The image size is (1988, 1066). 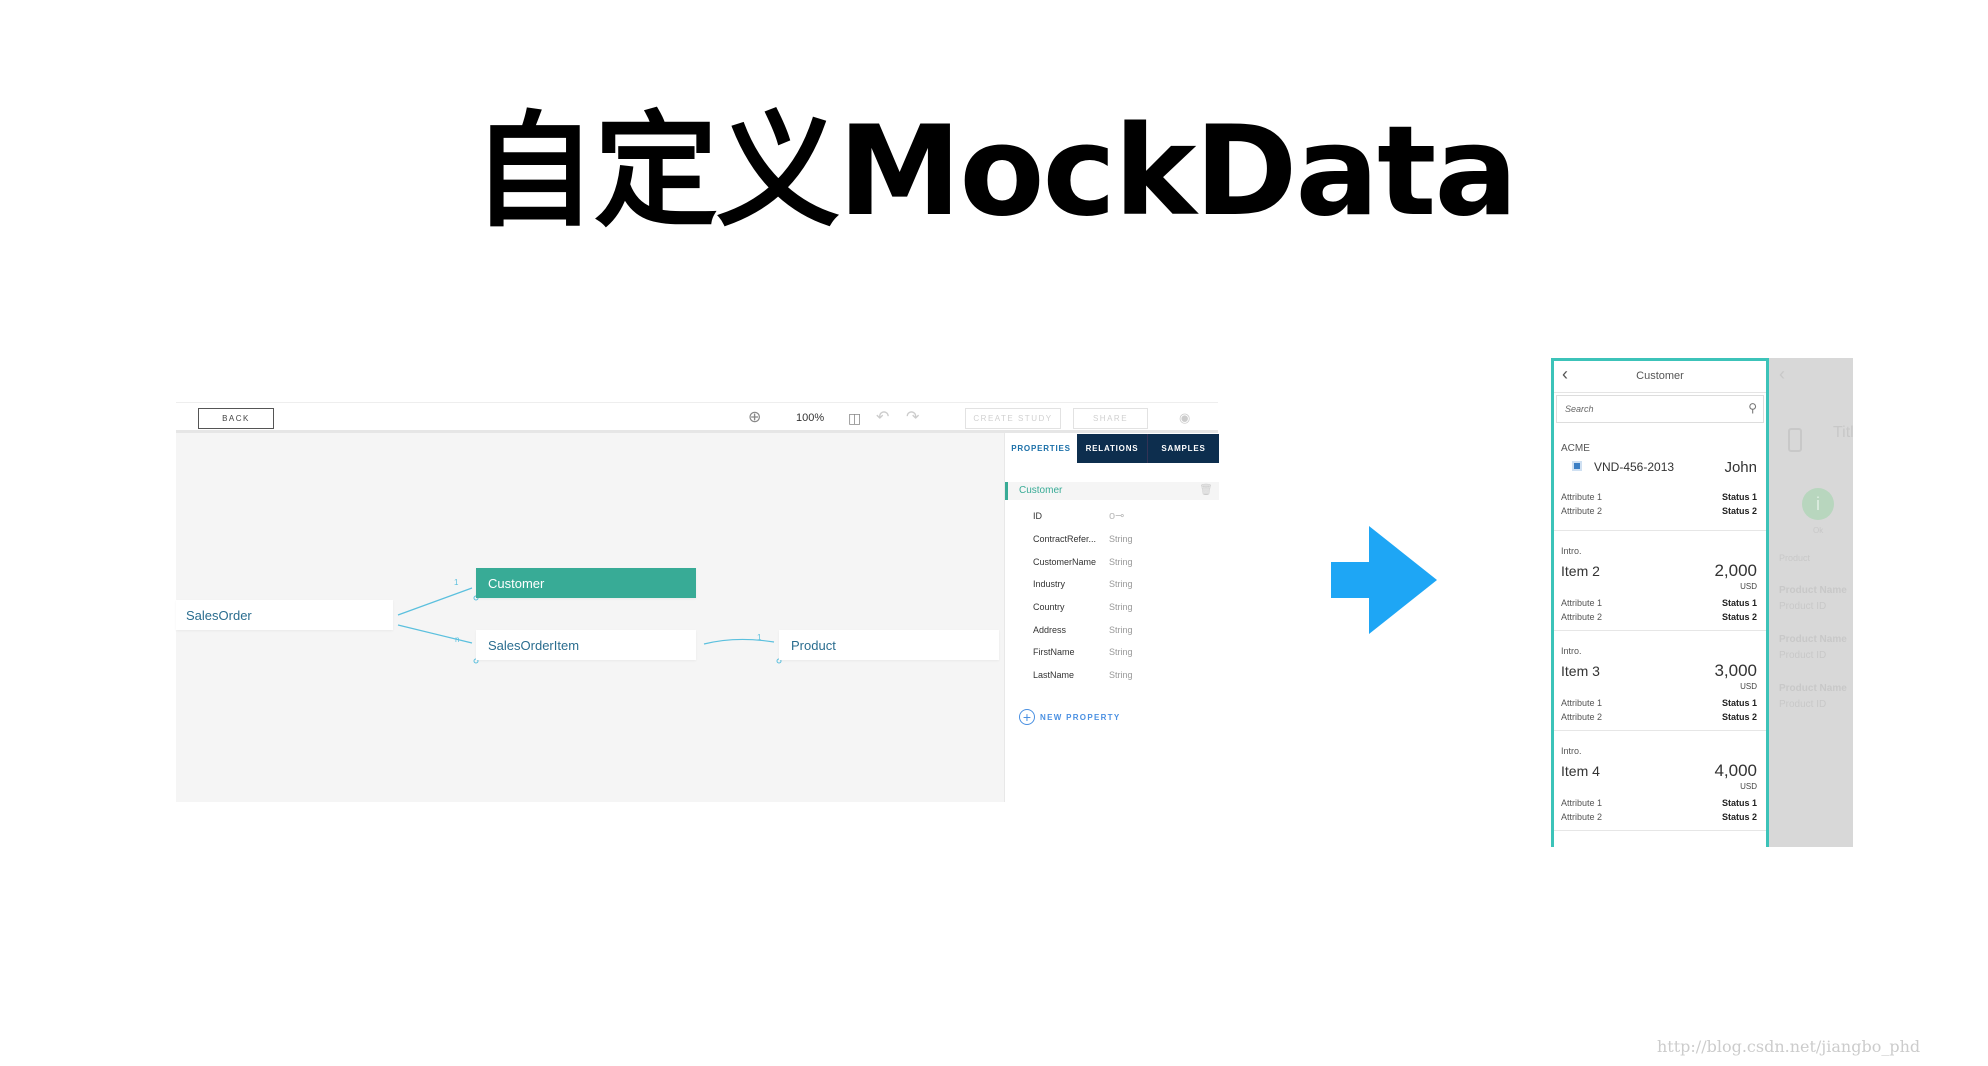 What do you see at coordinates (1575, 448) in the screenshot?
I see `group-label: ACME` at bounding box center [1575, 448].